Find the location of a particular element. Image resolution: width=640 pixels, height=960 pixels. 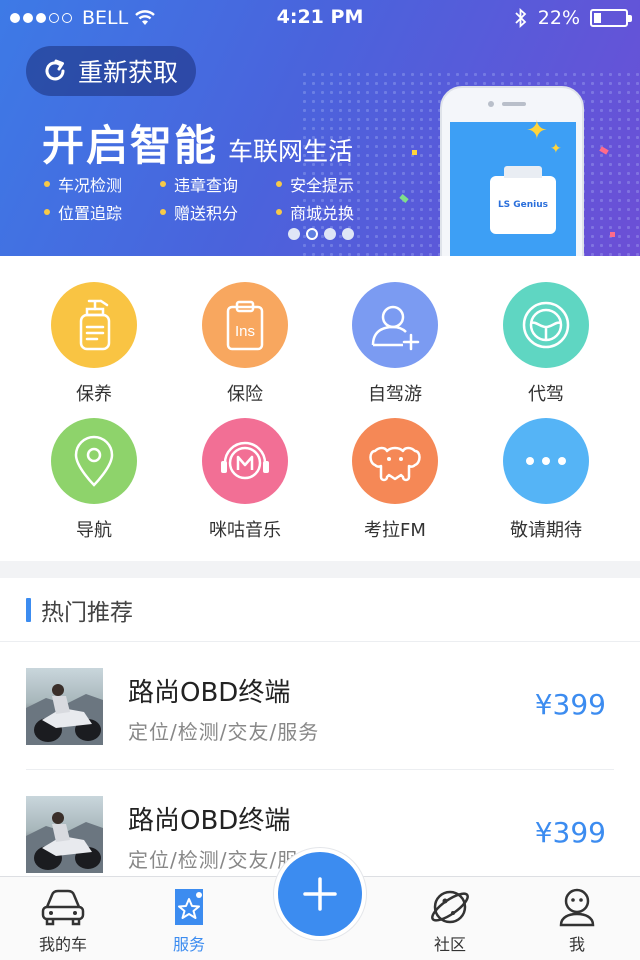

user-add-icon is located at coordinates (395, 328).